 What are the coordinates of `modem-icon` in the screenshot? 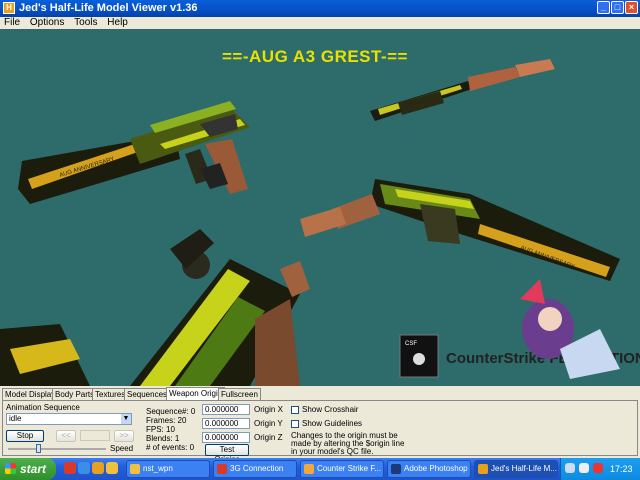 It's located at (222, 469).